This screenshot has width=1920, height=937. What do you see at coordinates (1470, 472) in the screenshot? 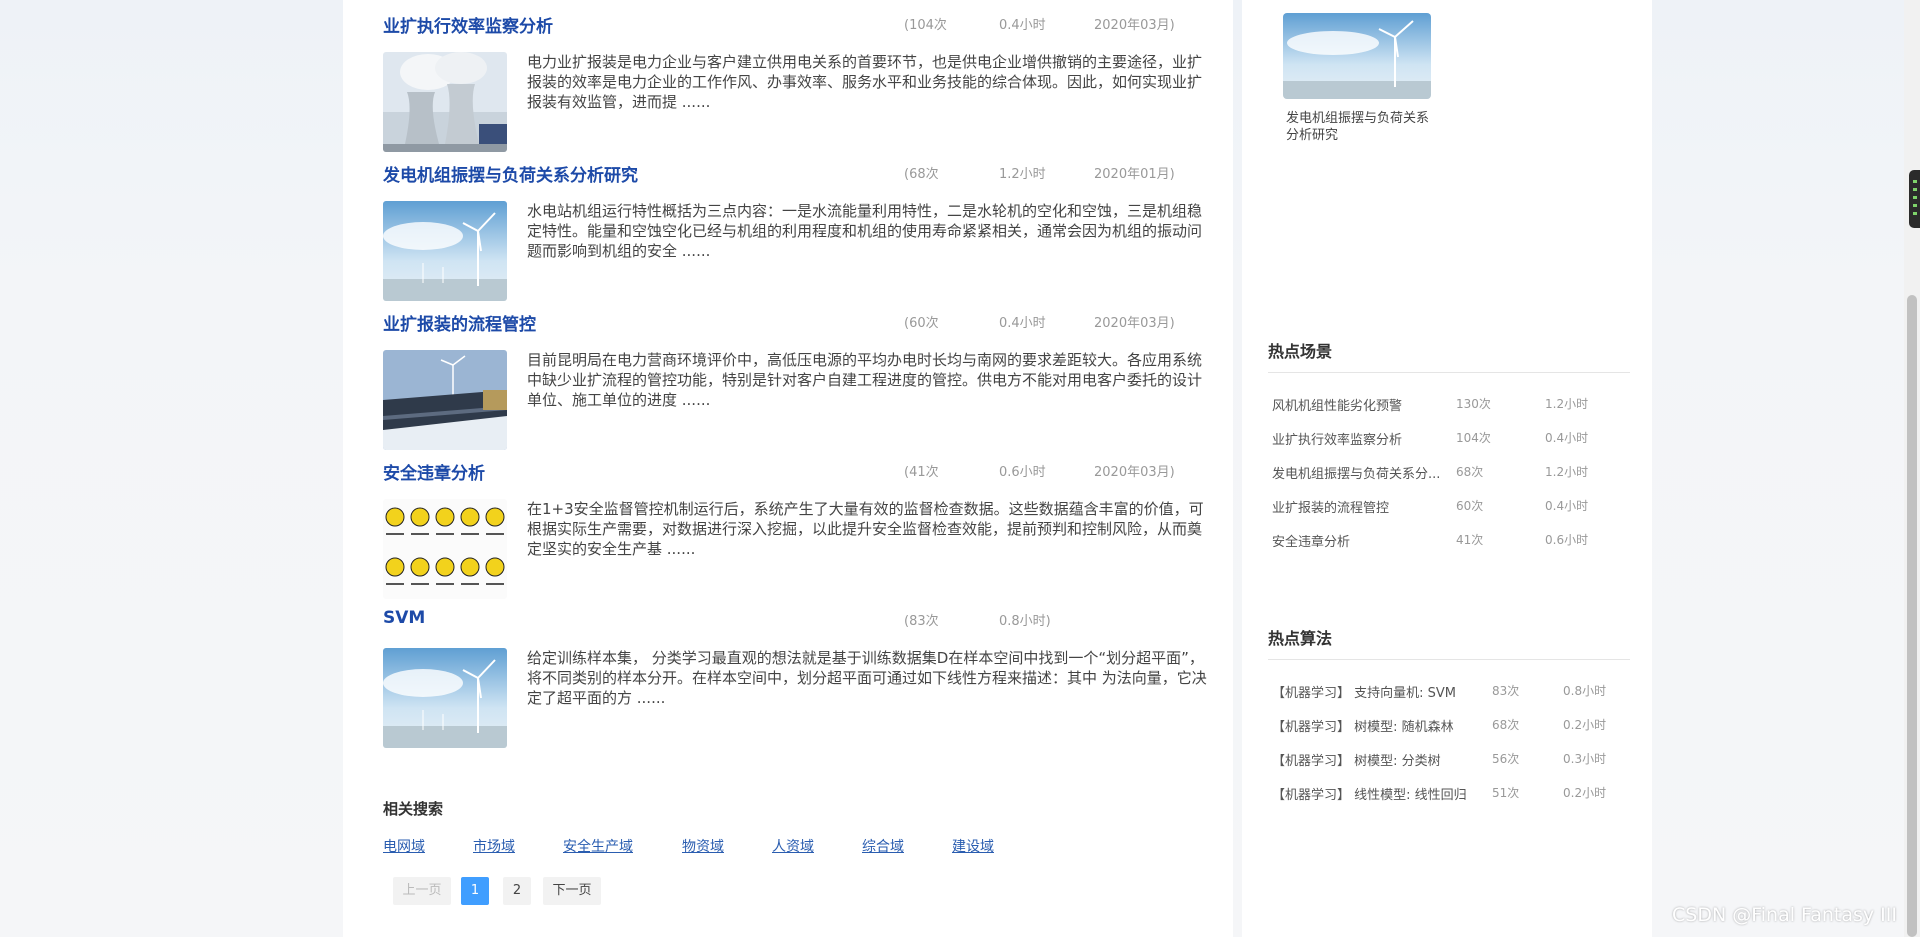
I see `scene-count: 68次` at bounding box center [1470, 472].